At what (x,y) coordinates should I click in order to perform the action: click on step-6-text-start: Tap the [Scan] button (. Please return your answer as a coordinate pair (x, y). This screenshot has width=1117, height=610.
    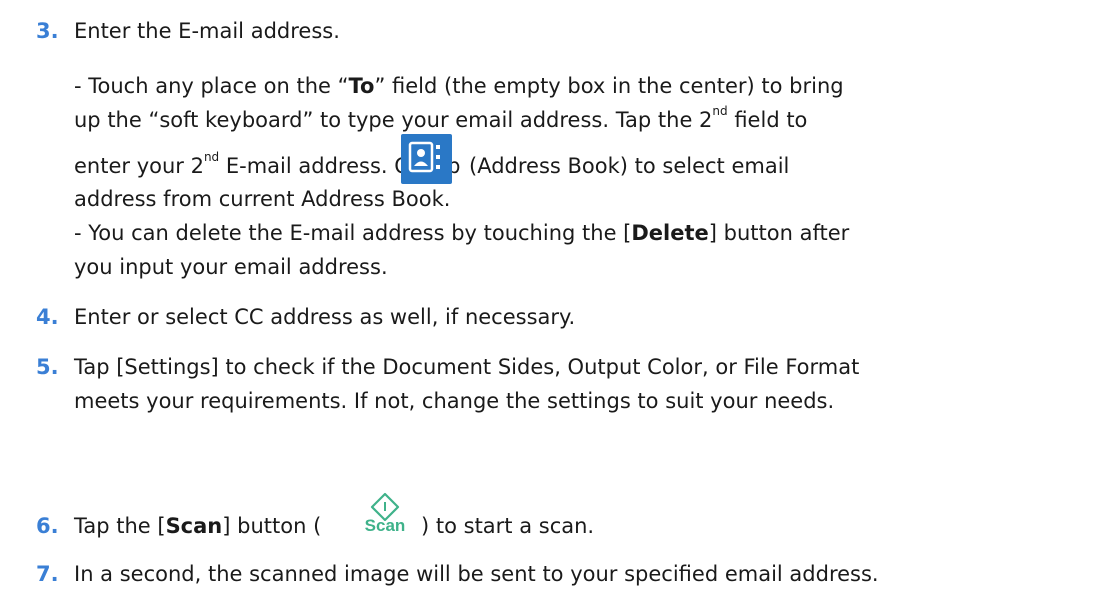
    Looking at the image, I should click on (198, 526).